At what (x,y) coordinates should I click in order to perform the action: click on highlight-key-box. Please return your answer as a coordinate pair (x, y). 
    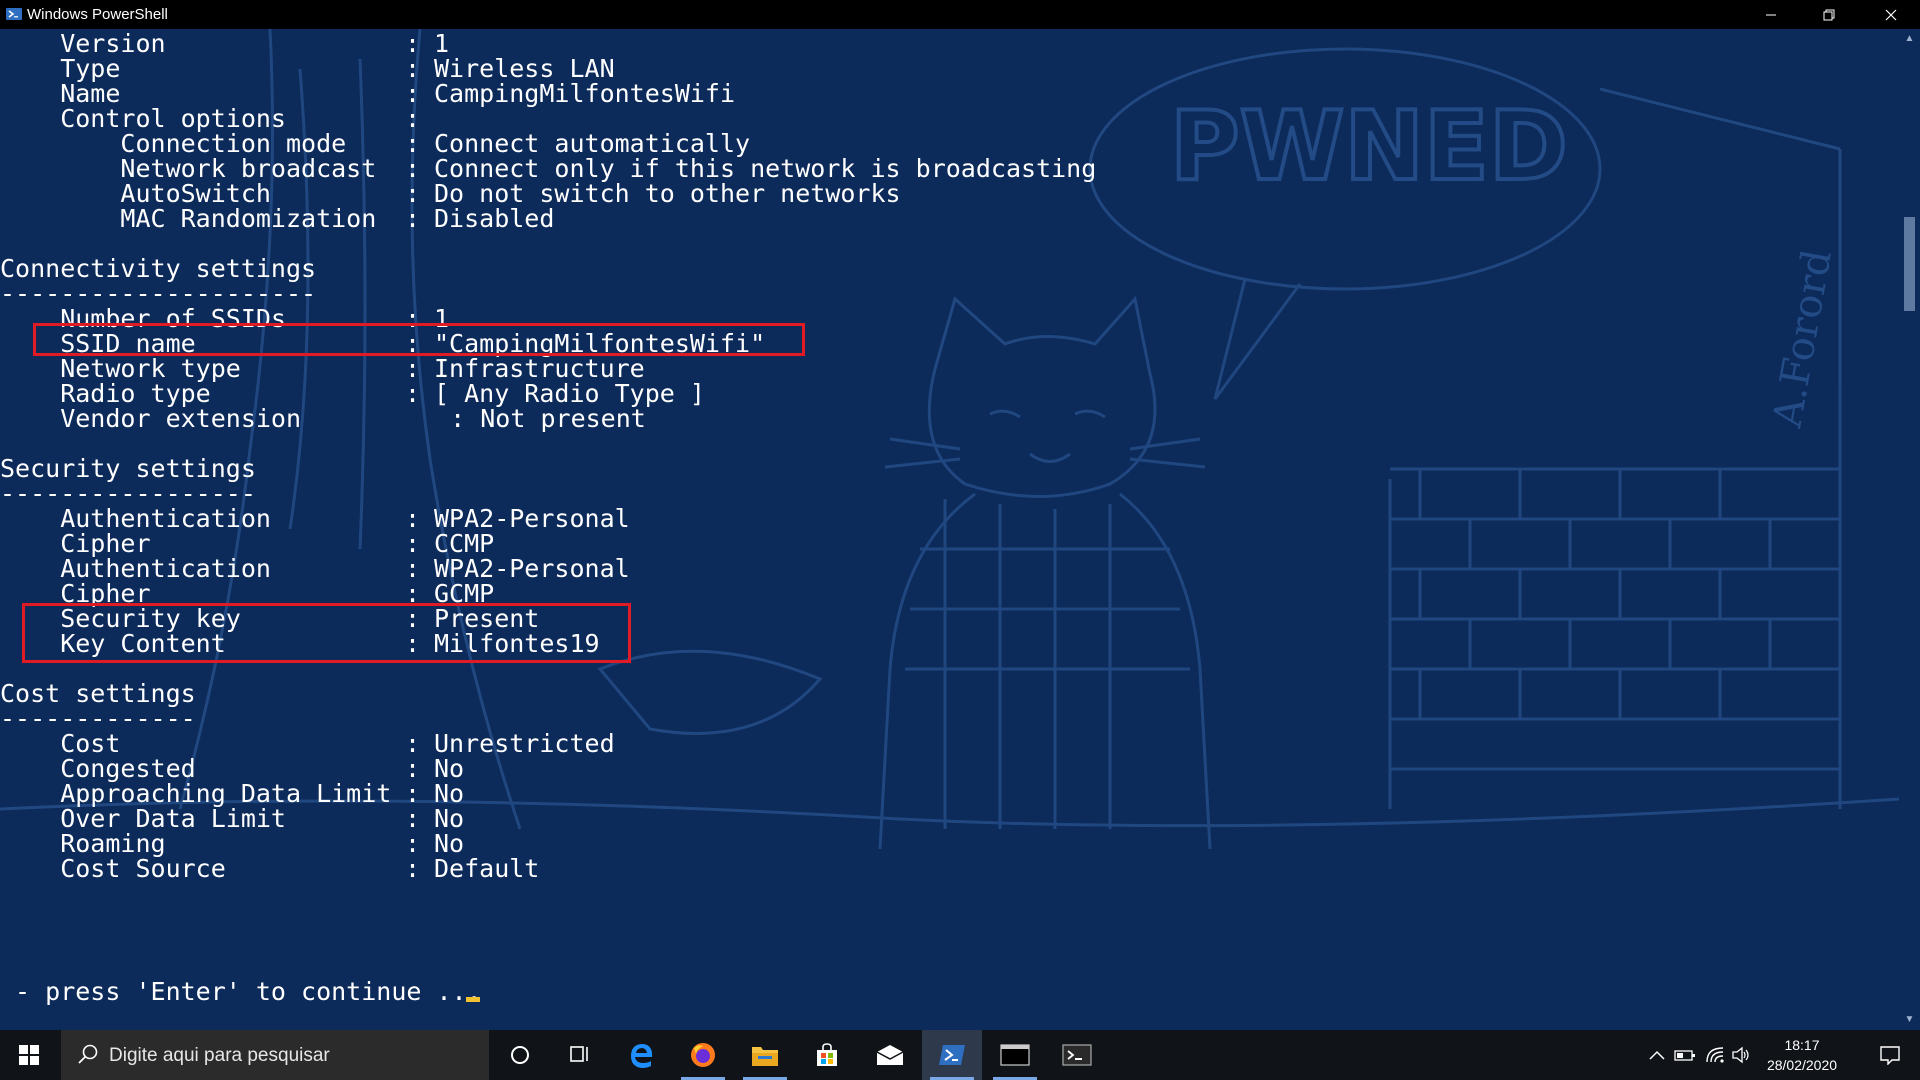
    Looking at the image, I should click on (326, 633).